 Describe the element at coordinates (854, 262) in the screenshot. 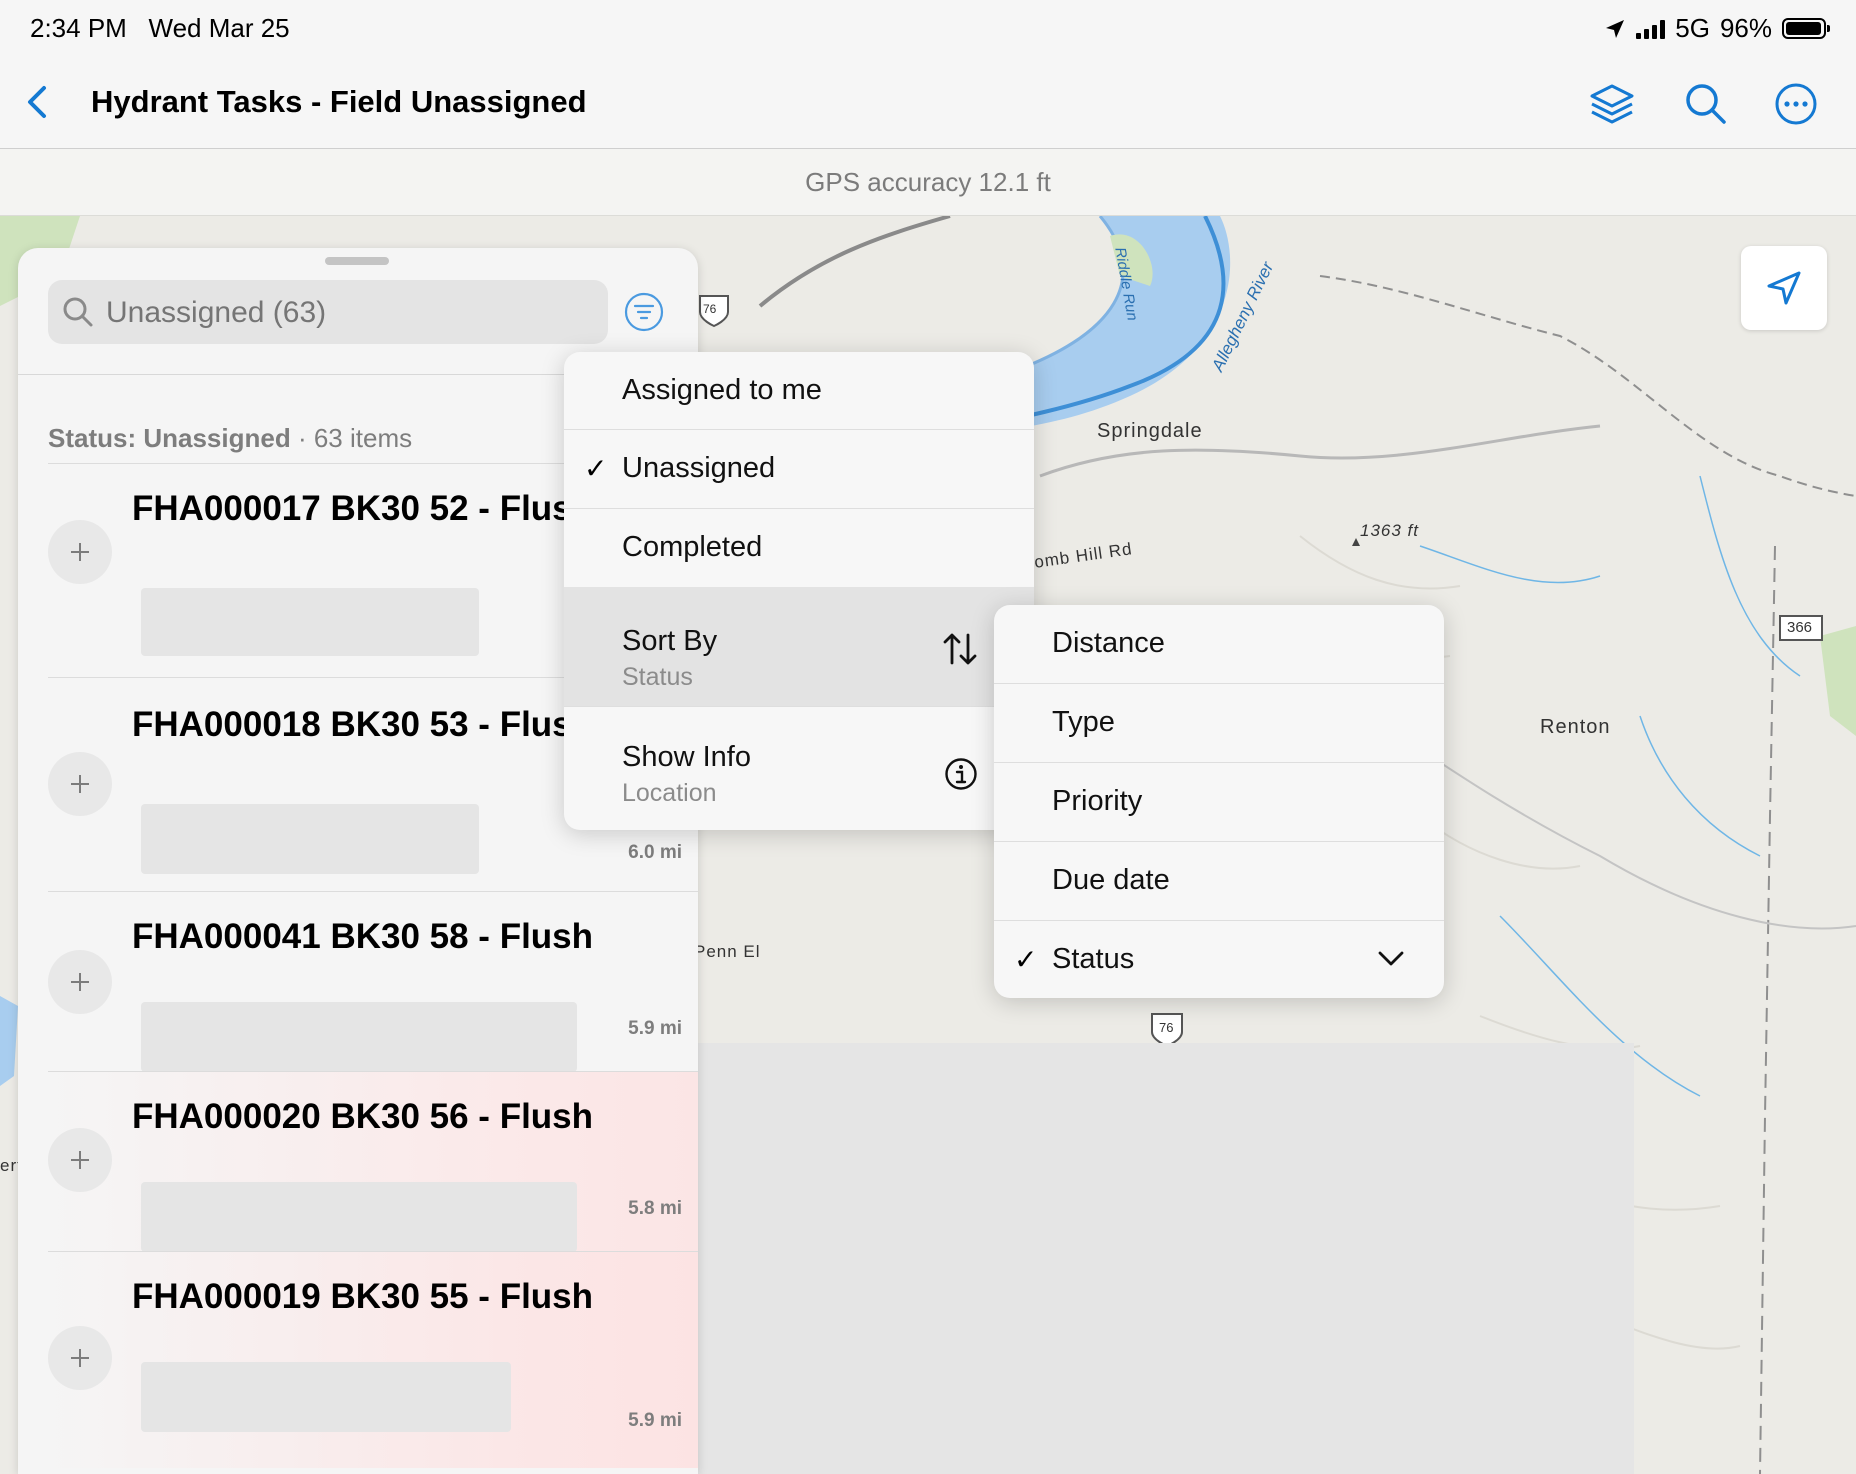

I see `highway-line` at that location.